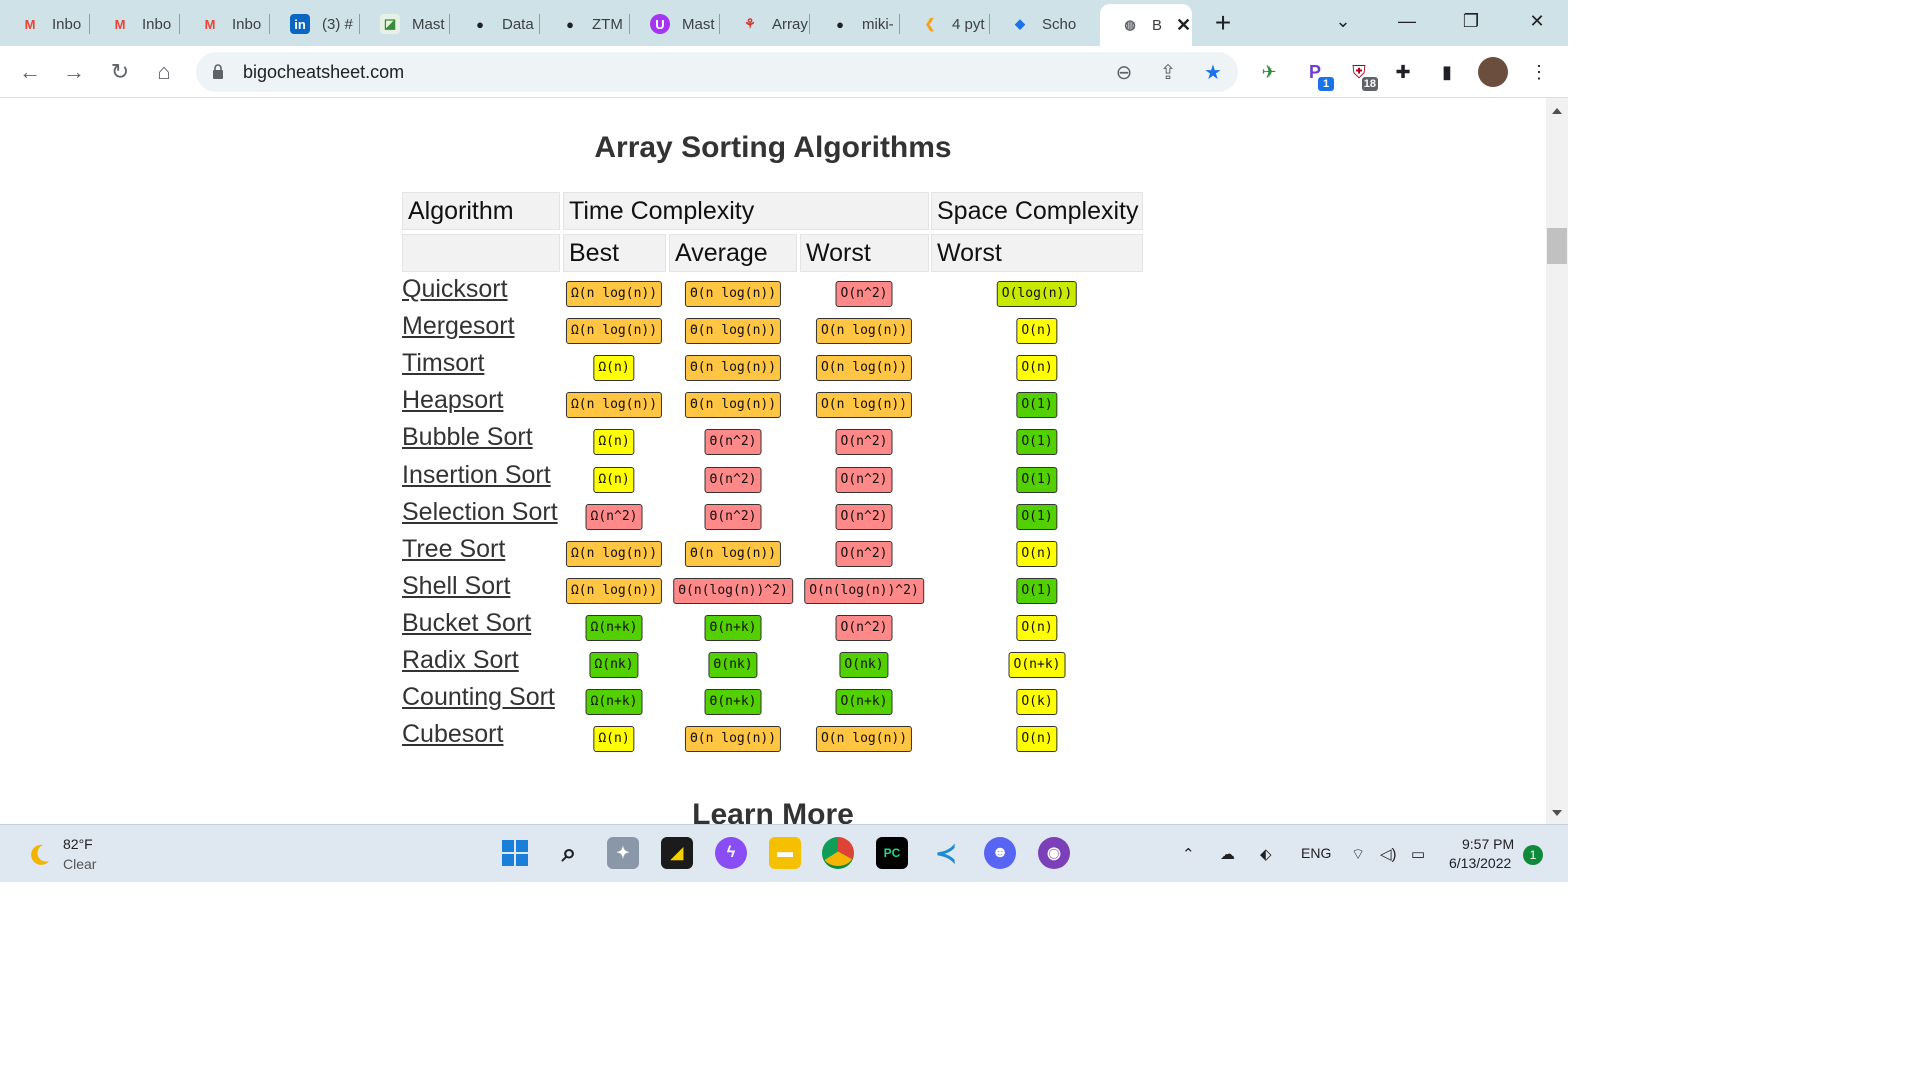  What do you see at coordinates (1557, 111) in the screenshot?
I see `scroll-up-icon` at bounding box center [1557, 111].